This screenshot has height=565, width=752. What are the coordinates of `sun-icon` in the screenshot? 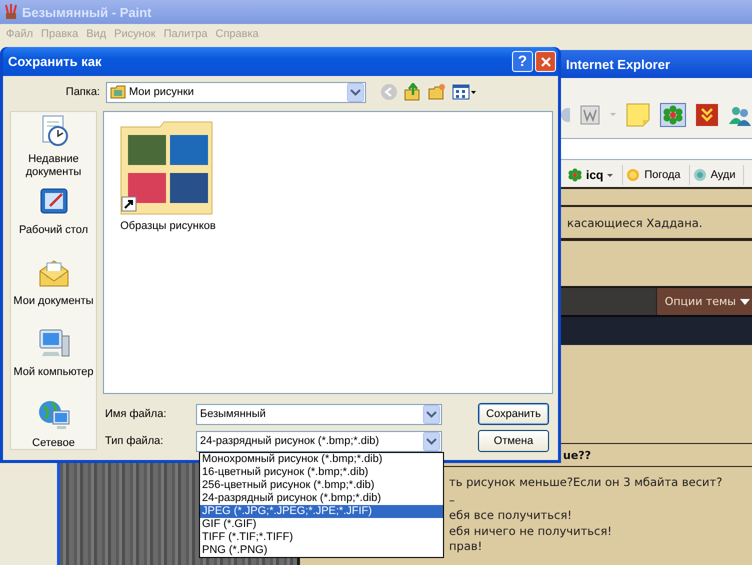 It's located at (633, 175).